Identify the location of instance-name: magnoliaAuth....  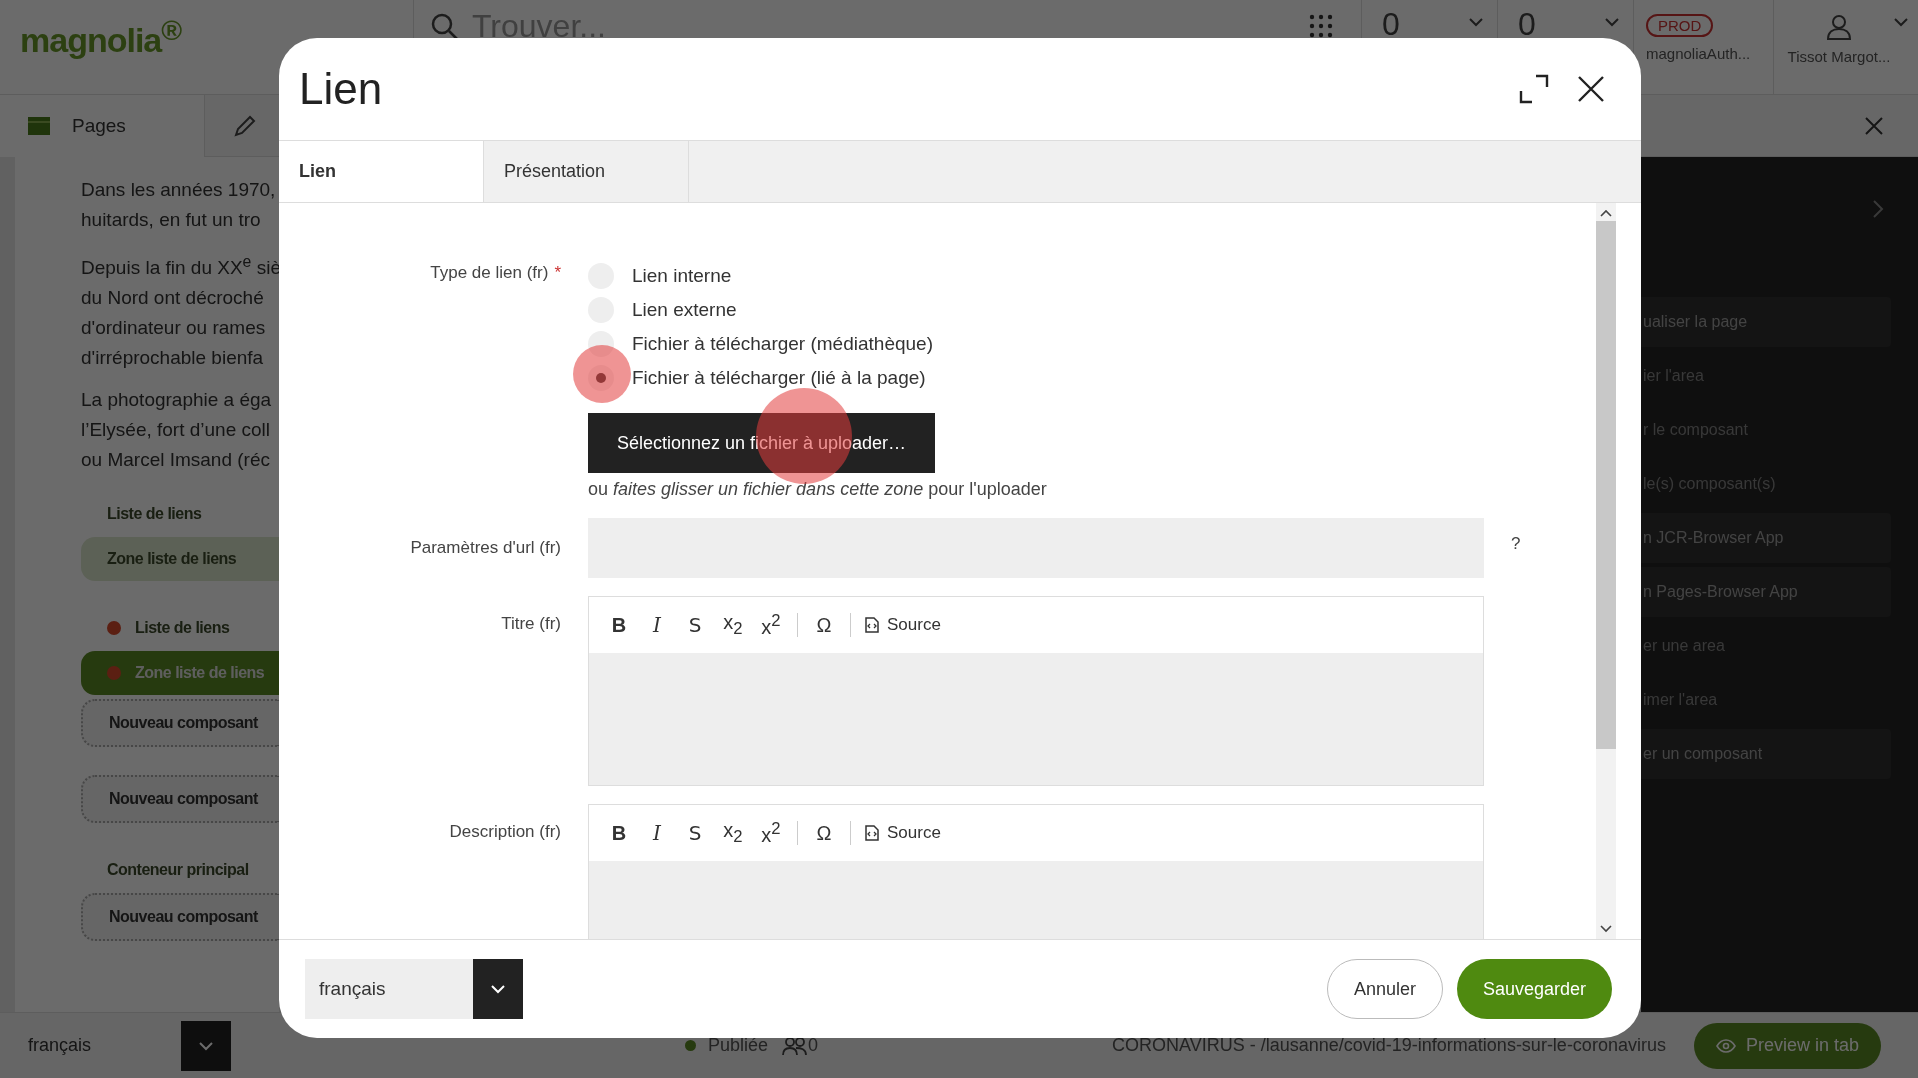
(1698, 53).